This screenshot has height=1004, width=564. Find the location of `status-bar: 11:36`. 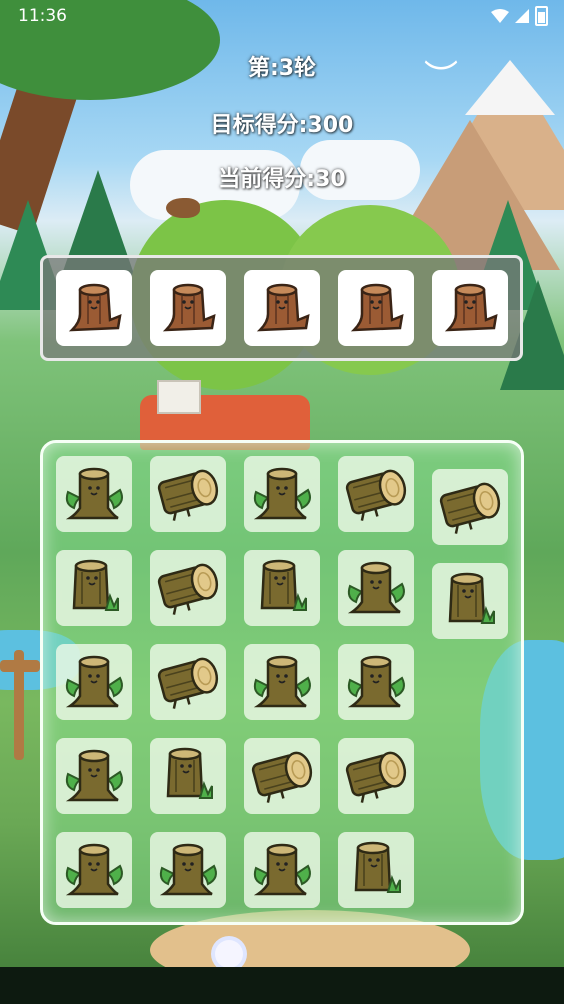

status-bar: 11:36 is located at coordinates (282, 16).